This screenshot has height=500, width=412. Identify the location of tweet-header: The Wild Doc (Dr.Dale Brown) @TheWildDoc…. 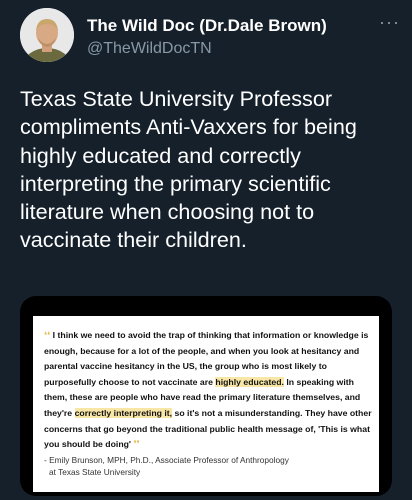
(210, 38).